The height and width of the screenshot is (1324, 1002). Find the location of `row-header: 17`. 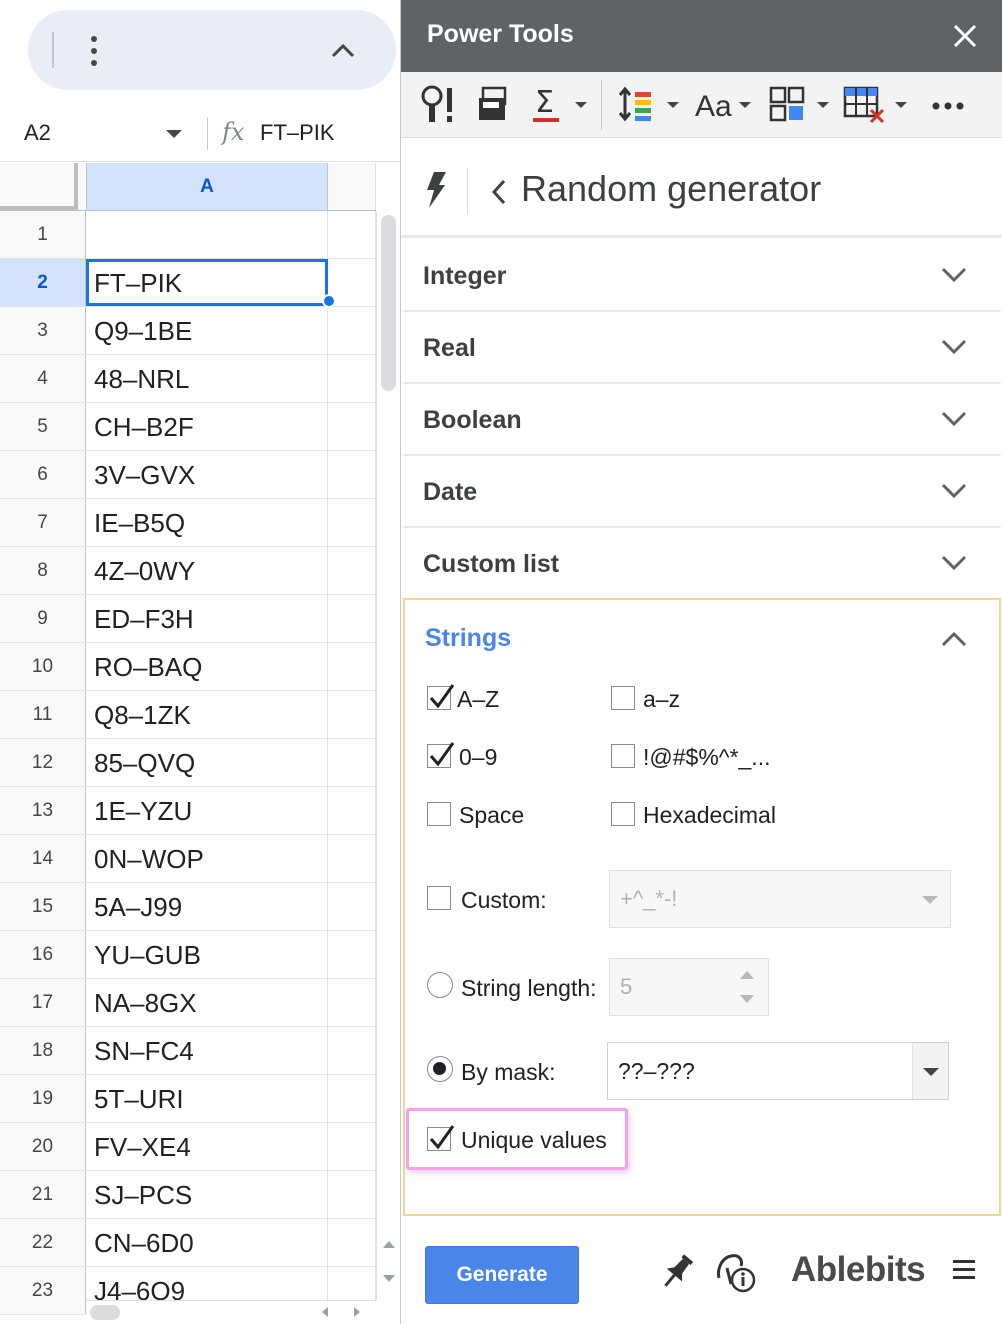

row-header: 17 is located at coordinates (43, 1002).